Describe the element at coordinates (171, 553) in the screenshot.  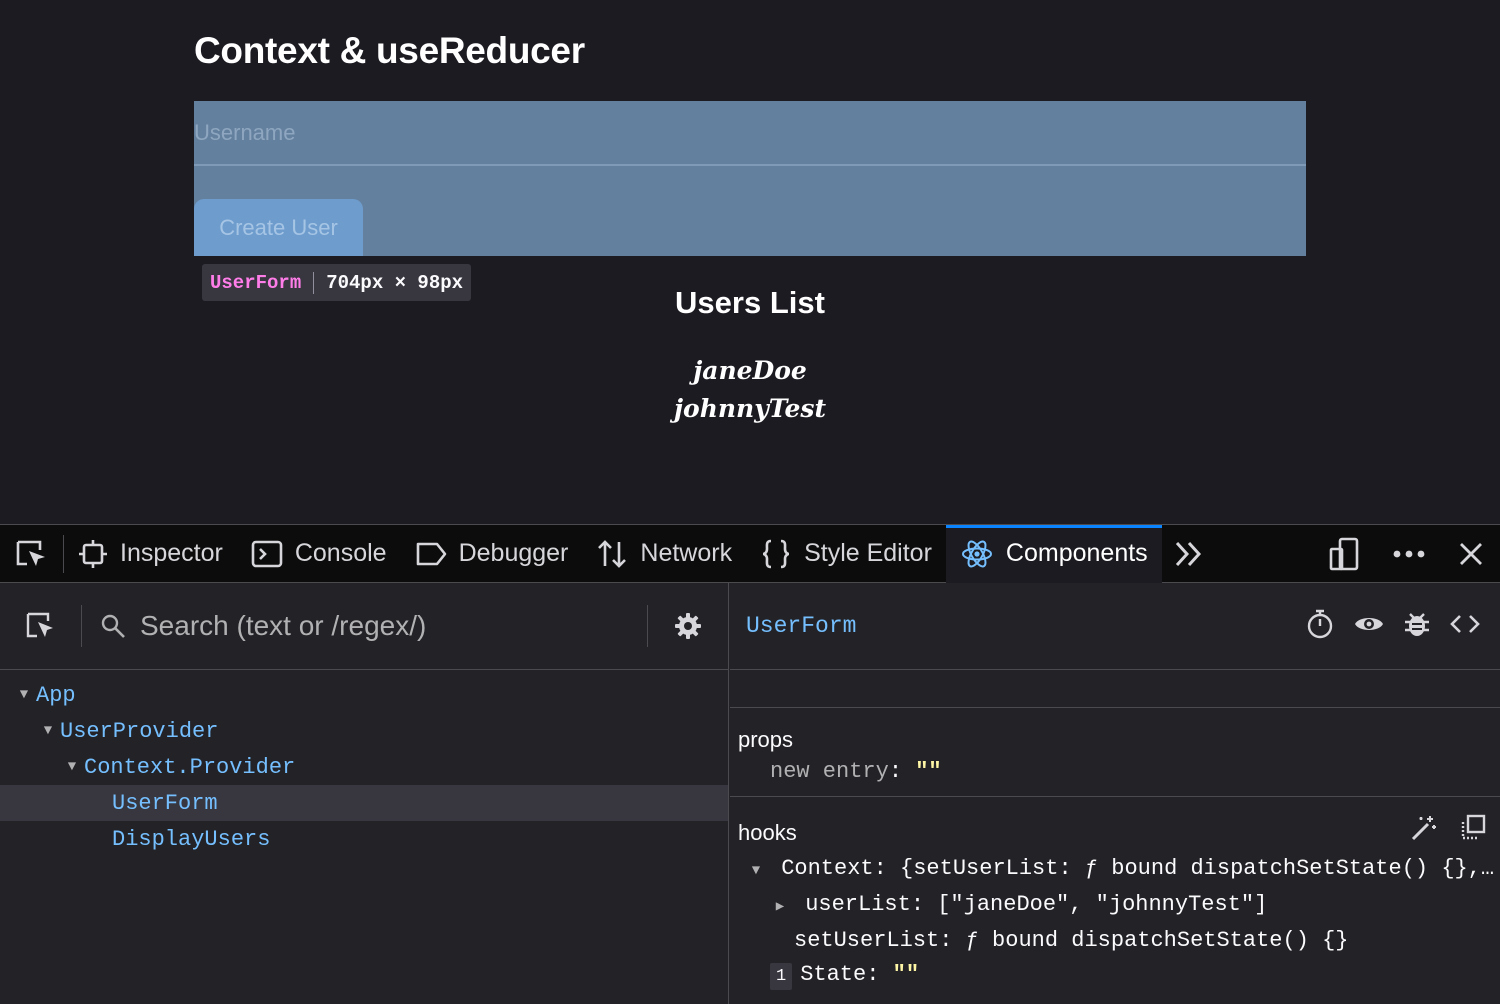
I see `tab-label: Inspector` at that location.